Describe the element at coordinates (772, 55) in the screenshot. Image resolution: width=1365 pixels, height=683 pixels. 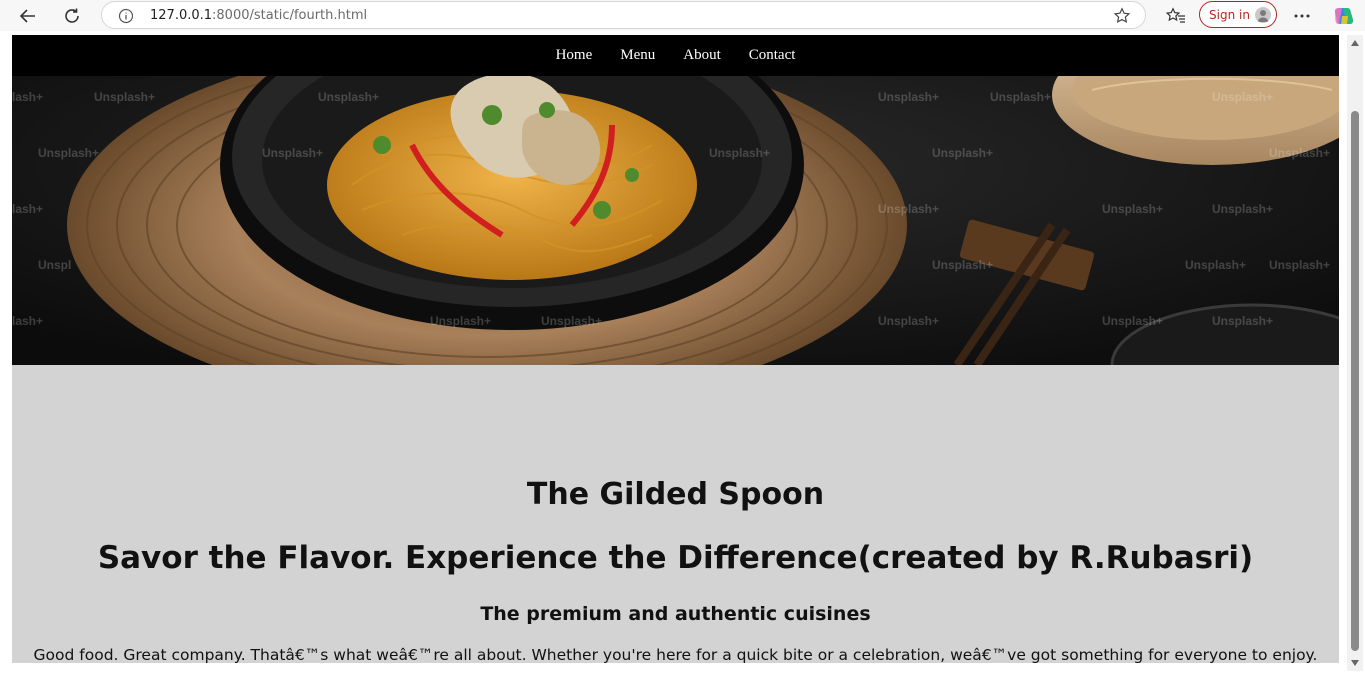
I see `nav-contact: Contact` at that location.